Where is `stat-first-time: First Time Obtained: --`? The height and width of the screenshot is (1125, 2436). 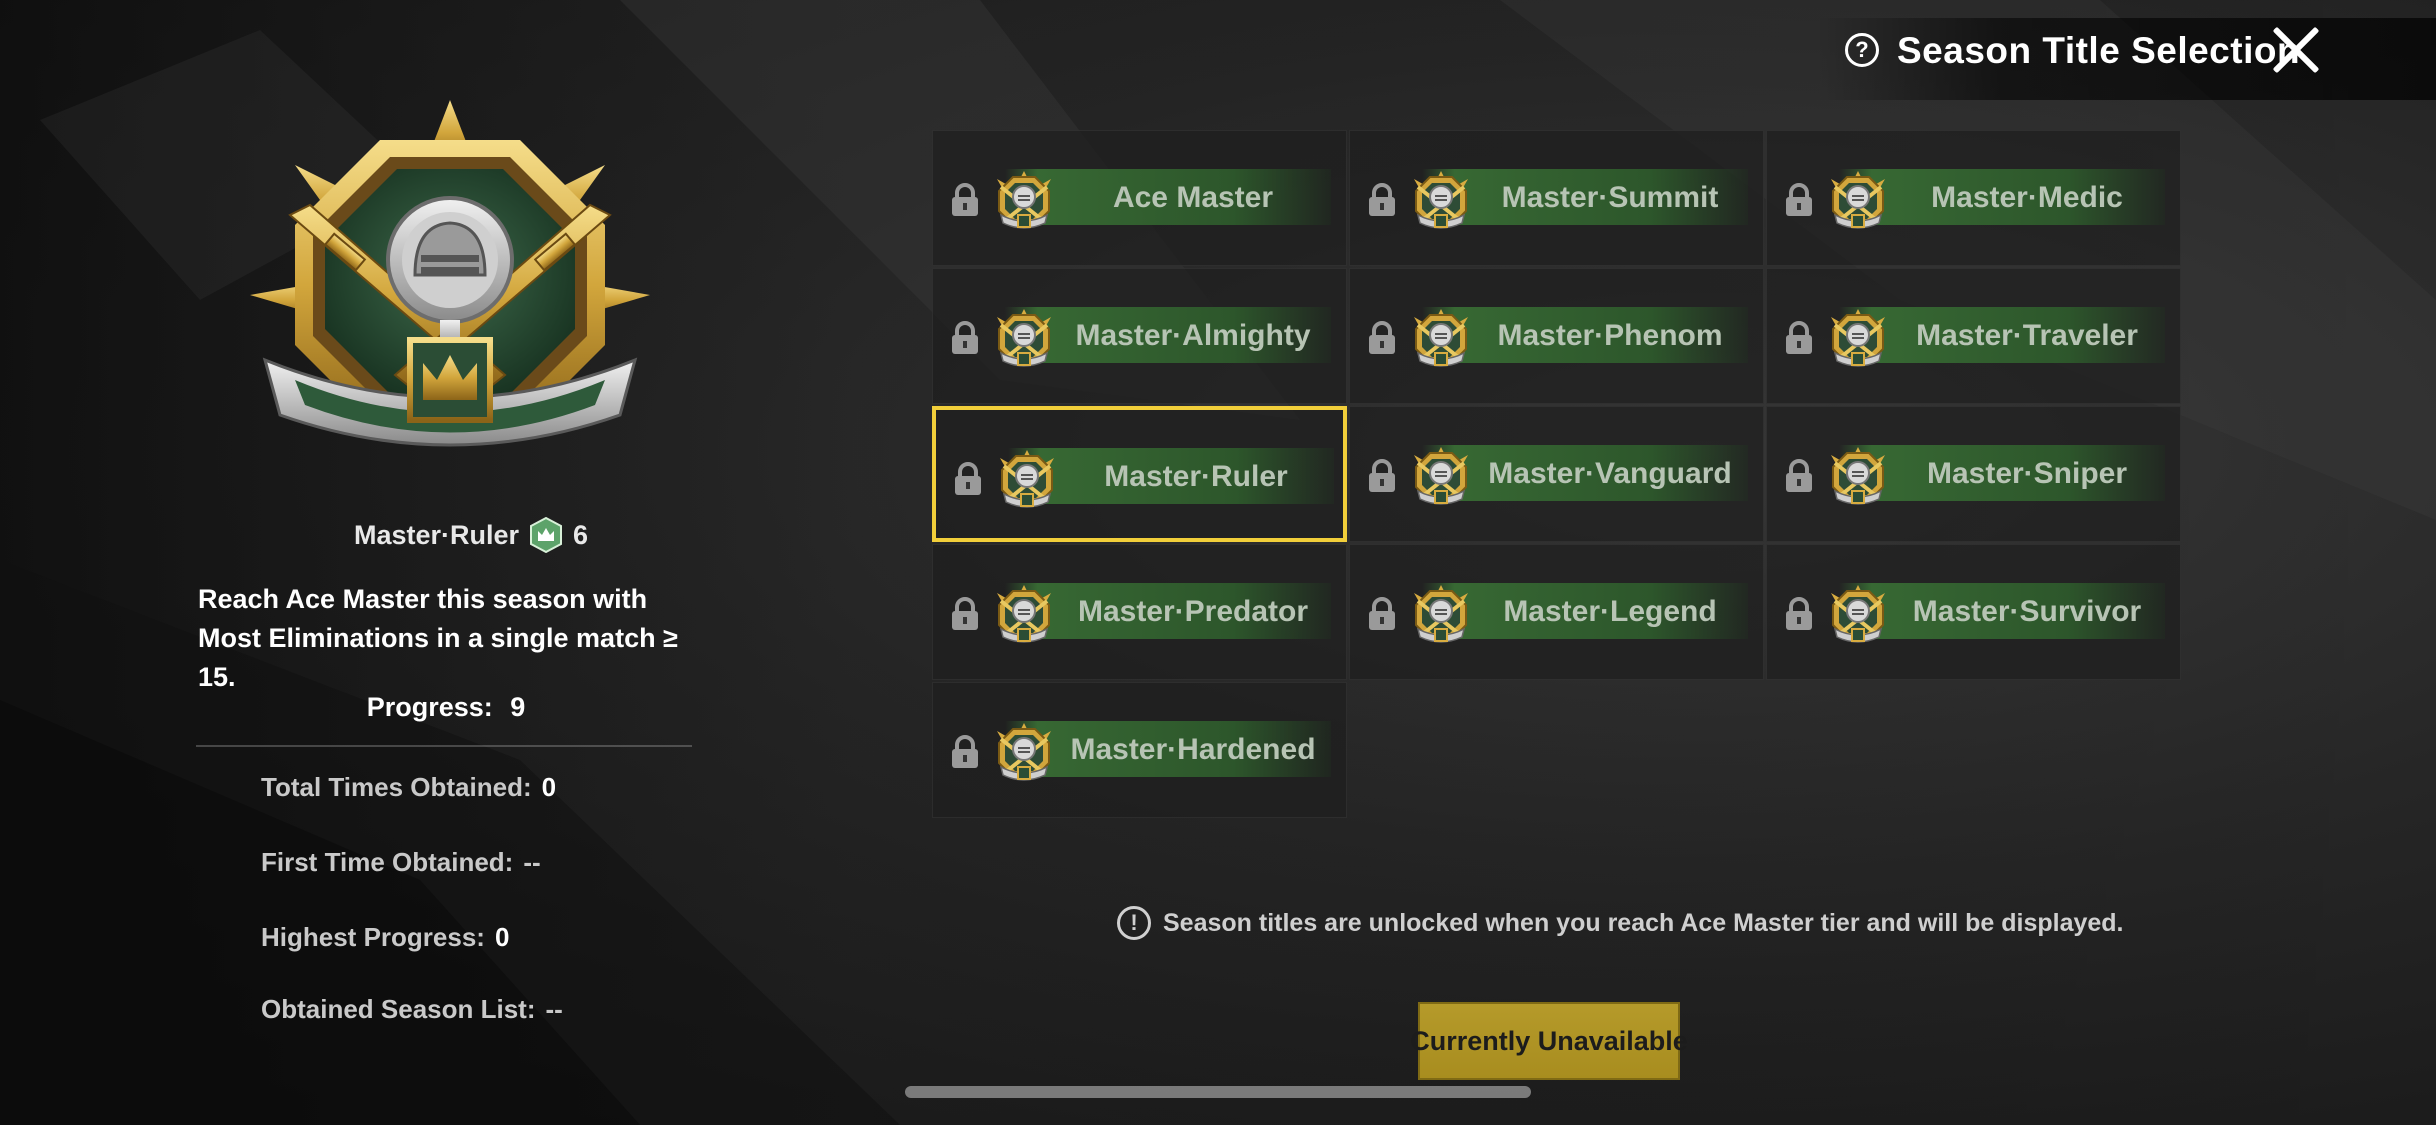 stat-first-time: First Time Obtained: -- is located at coordinates (401, 862).